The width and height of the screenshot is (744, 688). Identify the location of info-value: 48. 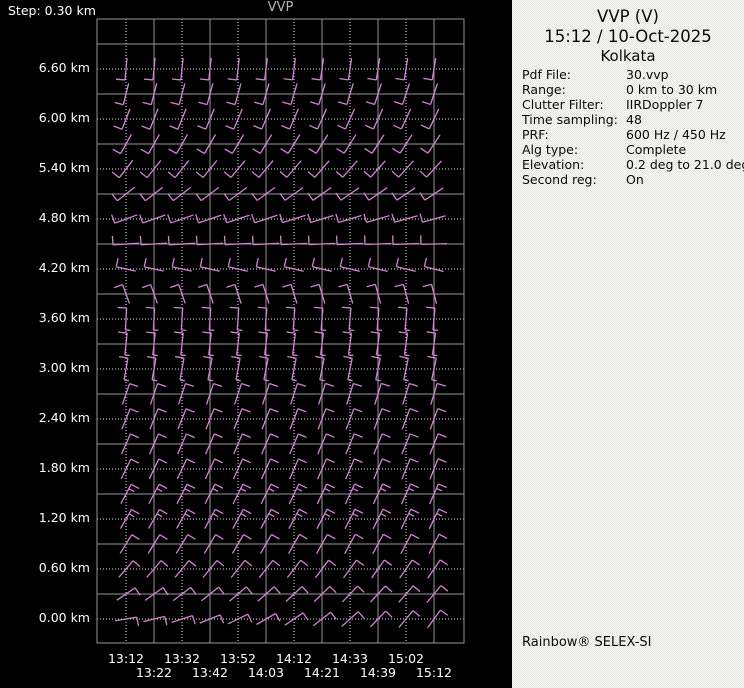
(634, 119).